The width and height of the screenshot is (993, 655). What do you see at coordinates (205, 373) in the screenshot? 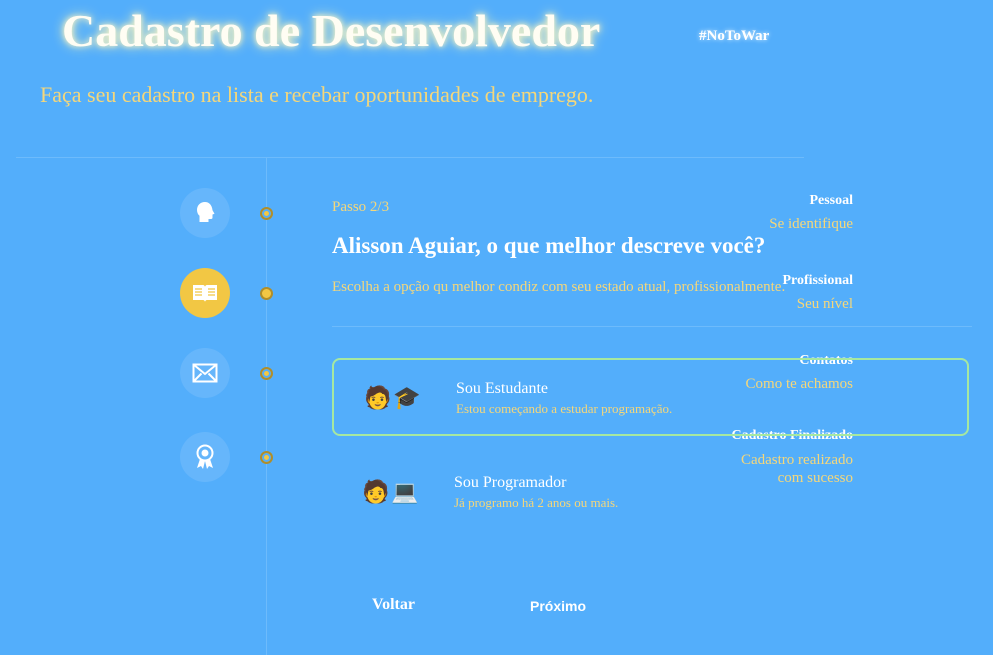
I see `envelope-icon` at bounding box center [205, 373].